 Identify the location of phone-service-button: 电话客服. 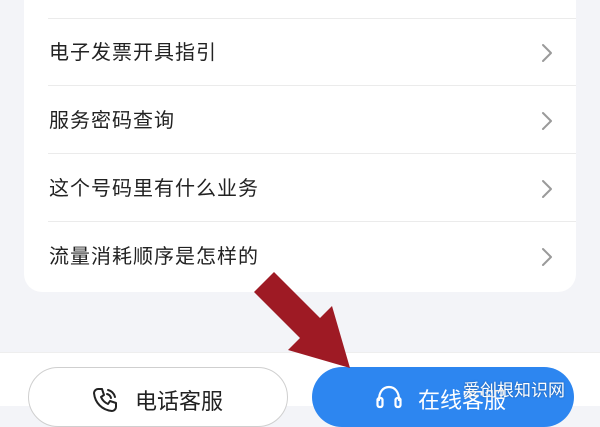
(158, 397).